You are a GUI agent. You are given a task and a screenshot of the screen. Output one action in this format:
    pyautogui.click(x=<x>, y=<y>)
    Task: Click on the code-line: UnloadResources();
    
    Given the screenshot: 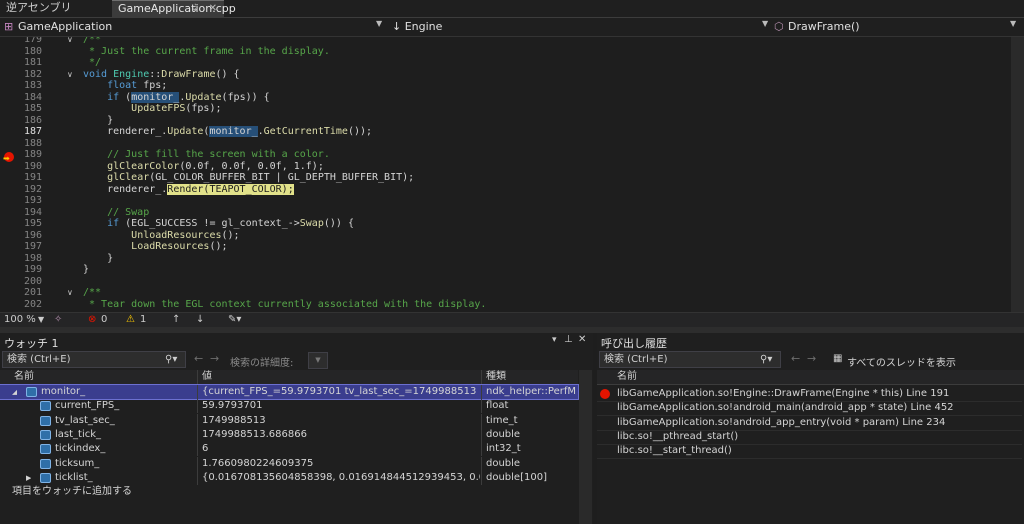 What is the action you would take?
    pyautogui.click(x=161, y=235)
    